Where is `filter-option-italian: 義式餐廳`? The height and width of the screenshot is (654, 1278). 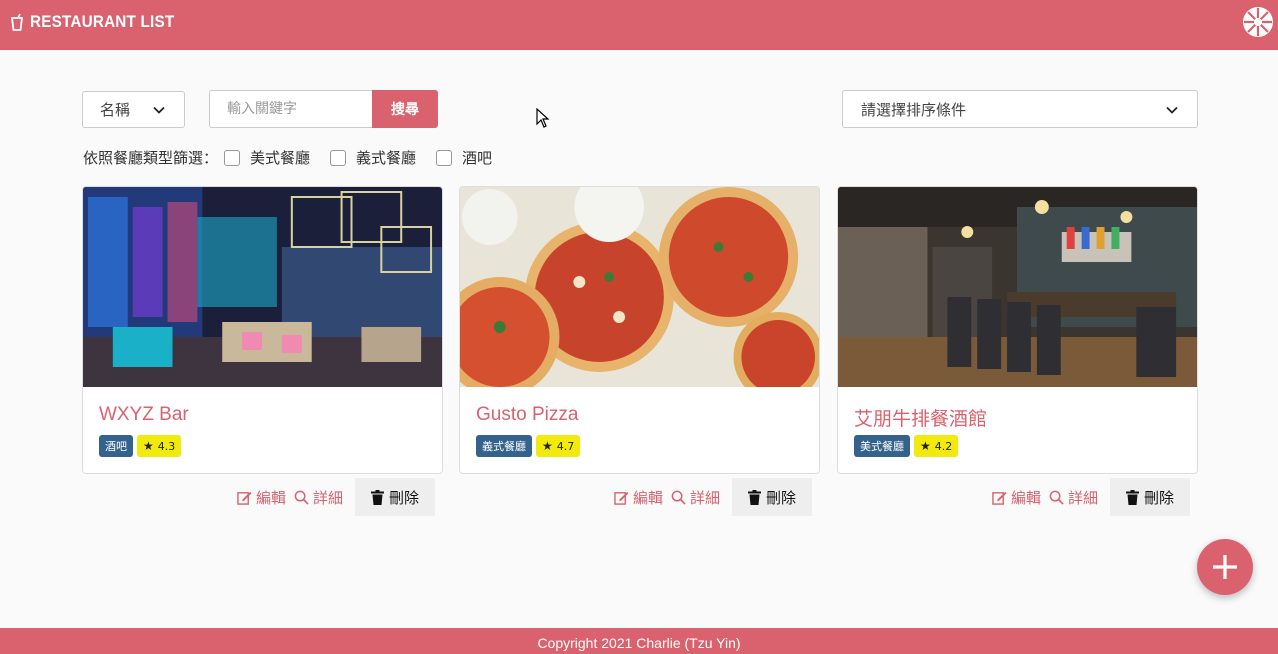
filter-option-italian: 義式餐廳 is located at coordinates (375, 157).